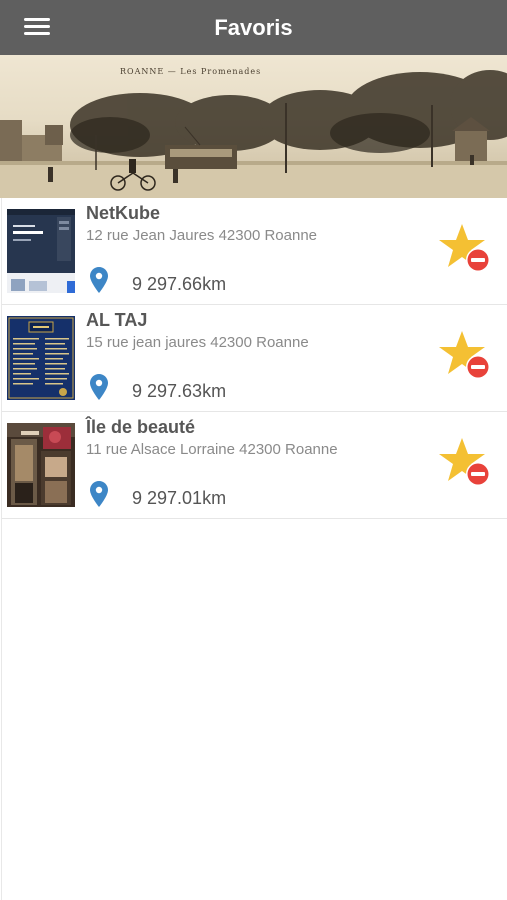  Describe the element at coordinates (117, 320) in the screenshot. I see `favorite-name: AL TAJ` at that location.